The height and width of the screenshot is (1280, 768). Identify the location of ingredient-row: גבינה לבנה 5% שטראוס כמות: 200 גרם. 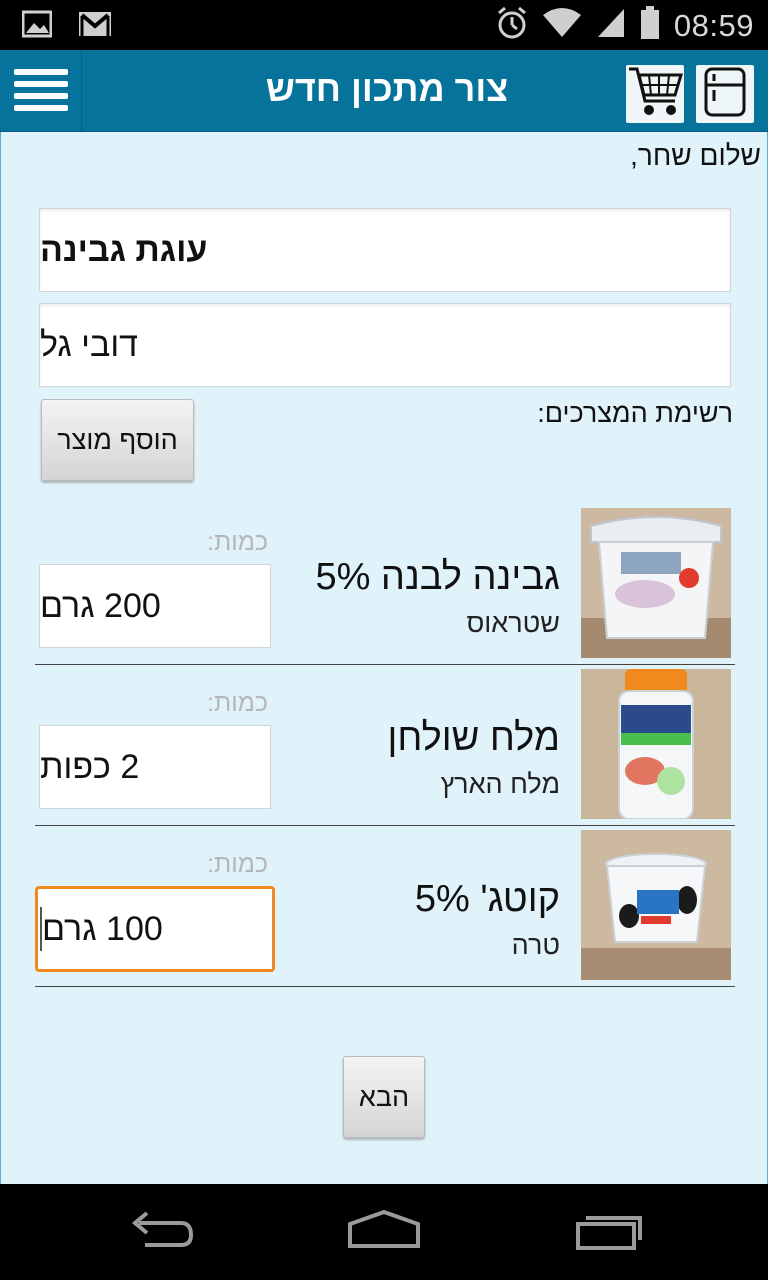
(385, 584).